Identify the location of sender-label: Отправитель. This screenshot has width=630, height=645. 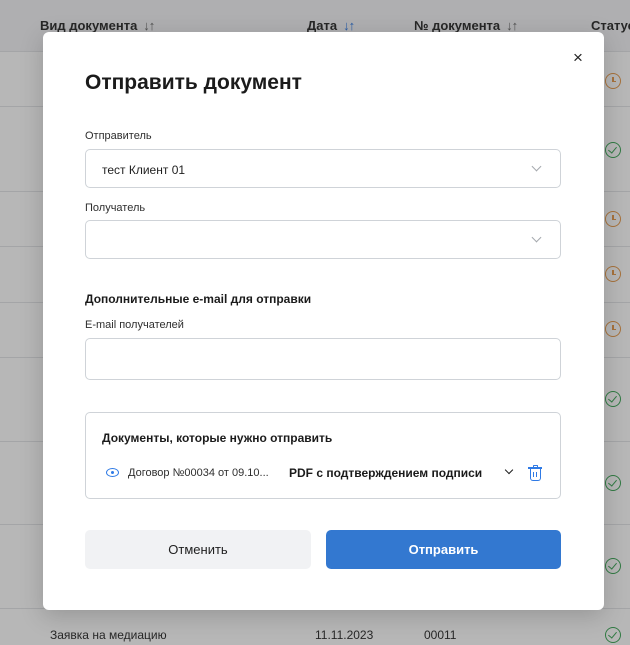
(118, 136).